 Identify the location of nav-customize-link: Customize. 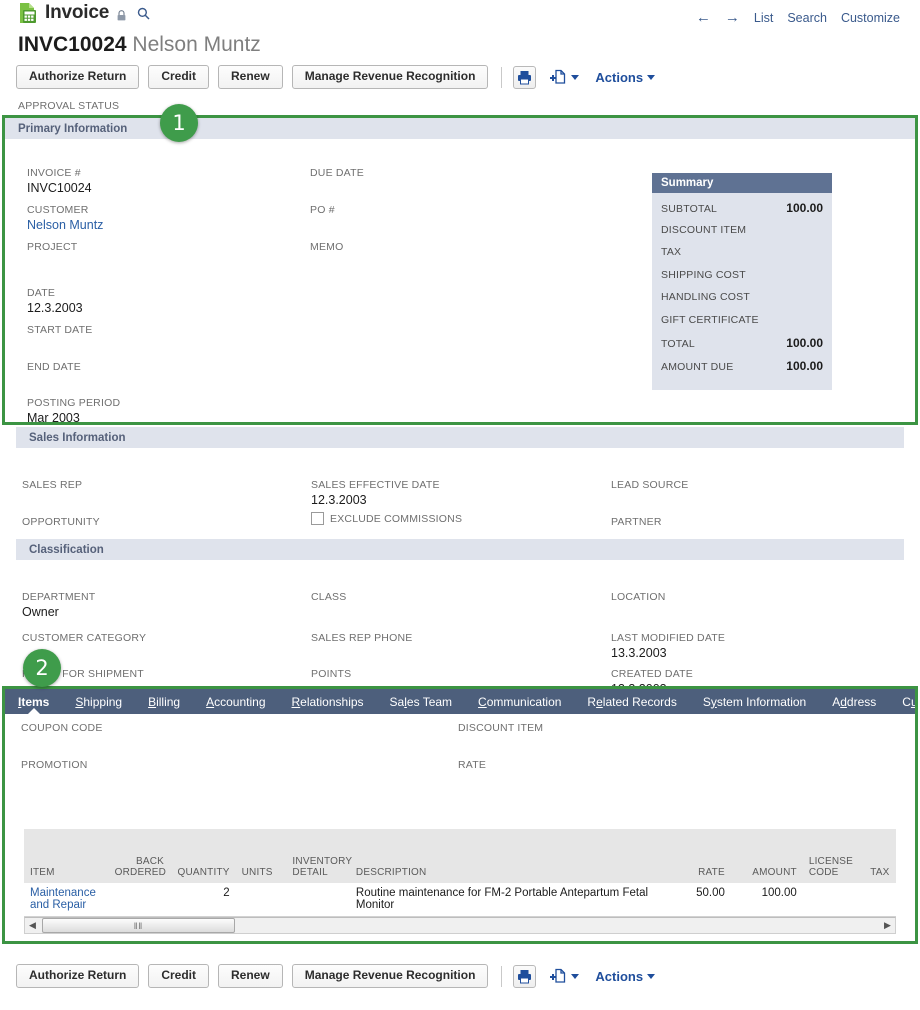
(870, 18).